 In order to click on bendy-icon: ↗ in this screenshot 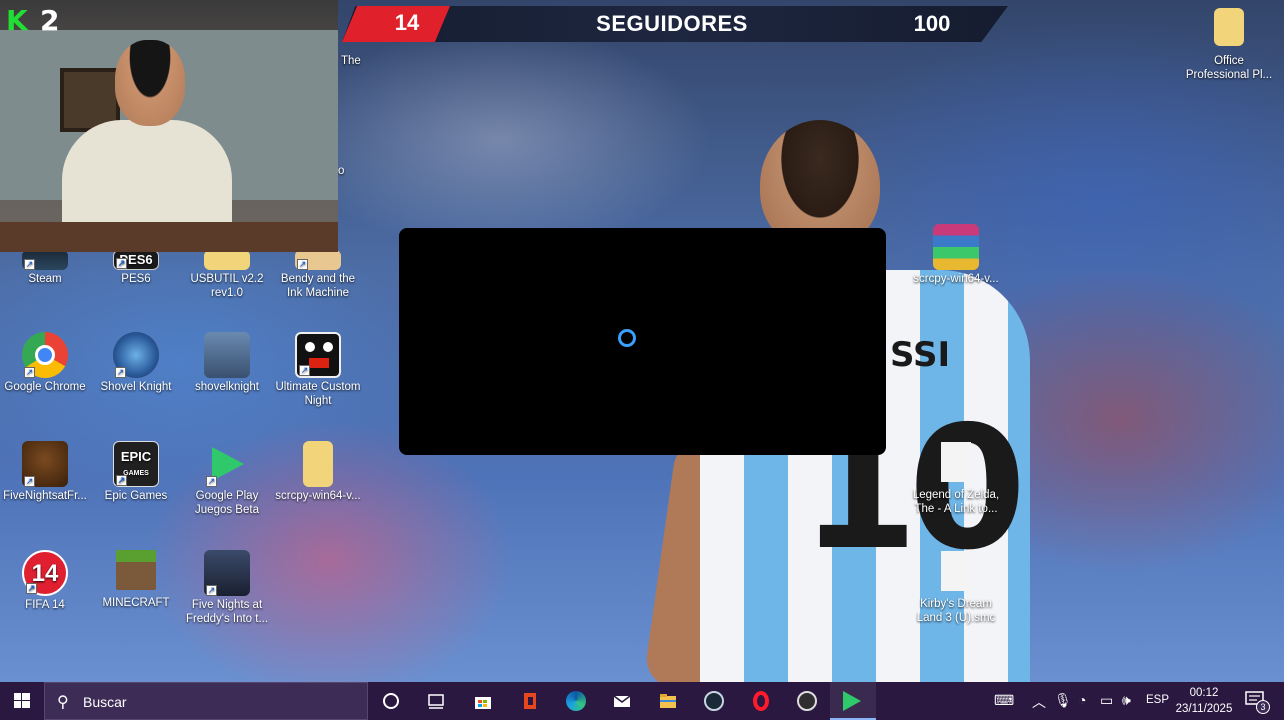, I will do `click(318, 260)`.